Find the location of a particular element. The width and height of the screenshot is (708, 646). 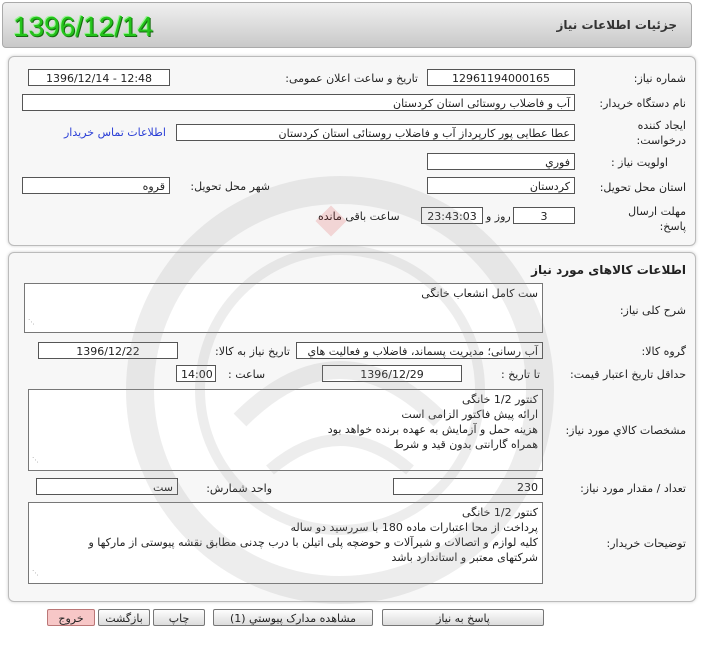

deadline-label: مهلت ارسال پاسخ: is located at coordinates (657, 219).